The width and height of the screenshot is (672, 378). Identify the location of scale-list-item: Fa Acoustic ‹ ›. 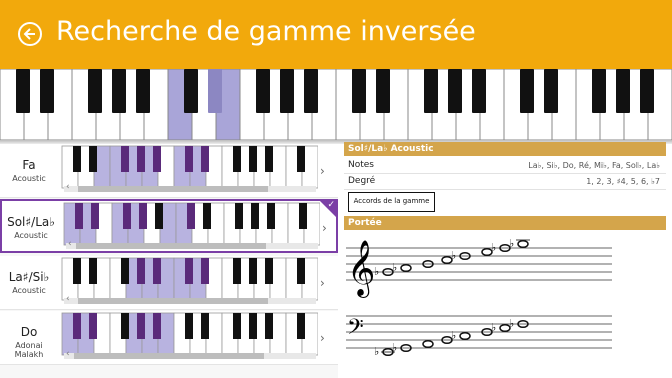
(169, 171).